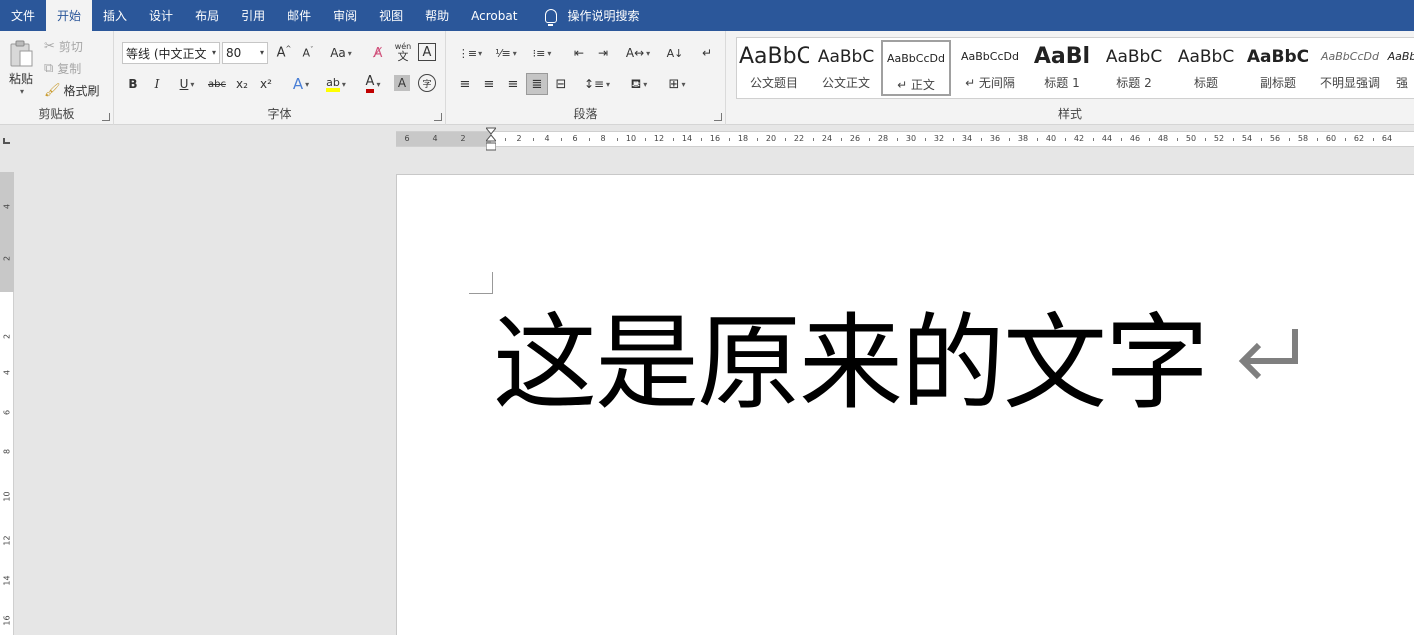 The width and height of the screenshot is (1414, 635). I want to click on align-right-button: ≡, so click(513, 84).